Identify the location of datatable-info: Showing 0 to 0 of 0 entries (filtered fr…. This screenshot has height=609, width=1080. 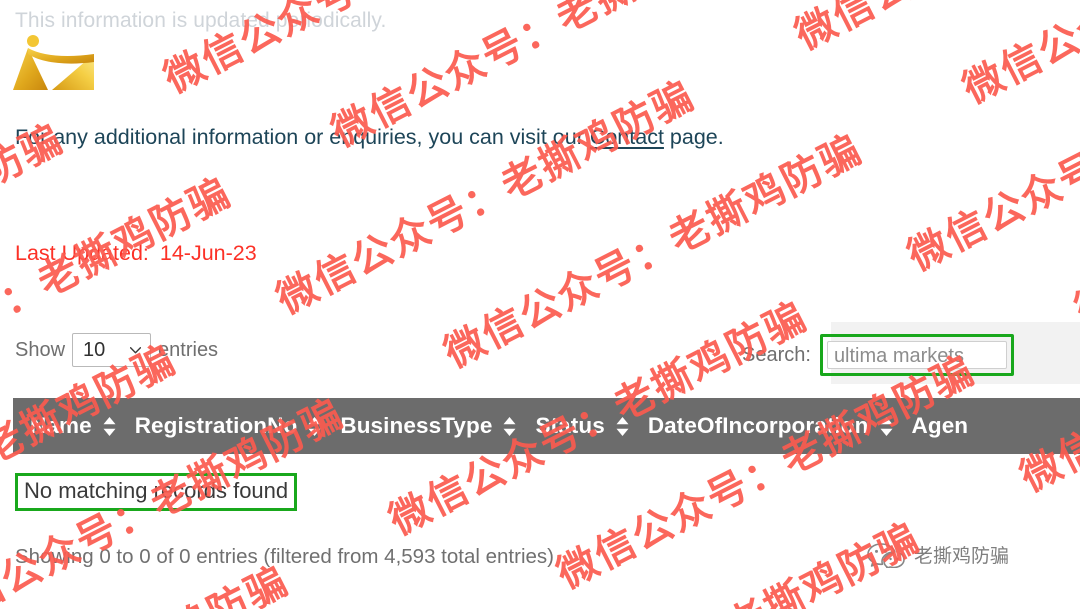
(284, 556).